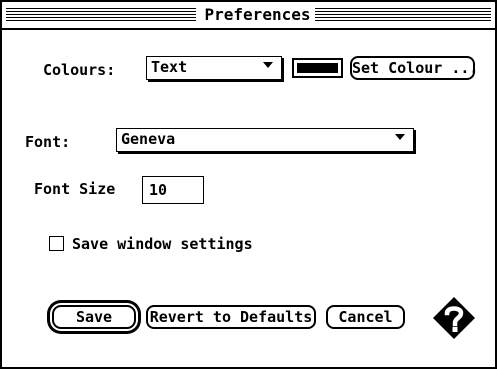 The width and height of the screenshot is (497, 369). I want to click on font-label: Font:, so click(48, 142).